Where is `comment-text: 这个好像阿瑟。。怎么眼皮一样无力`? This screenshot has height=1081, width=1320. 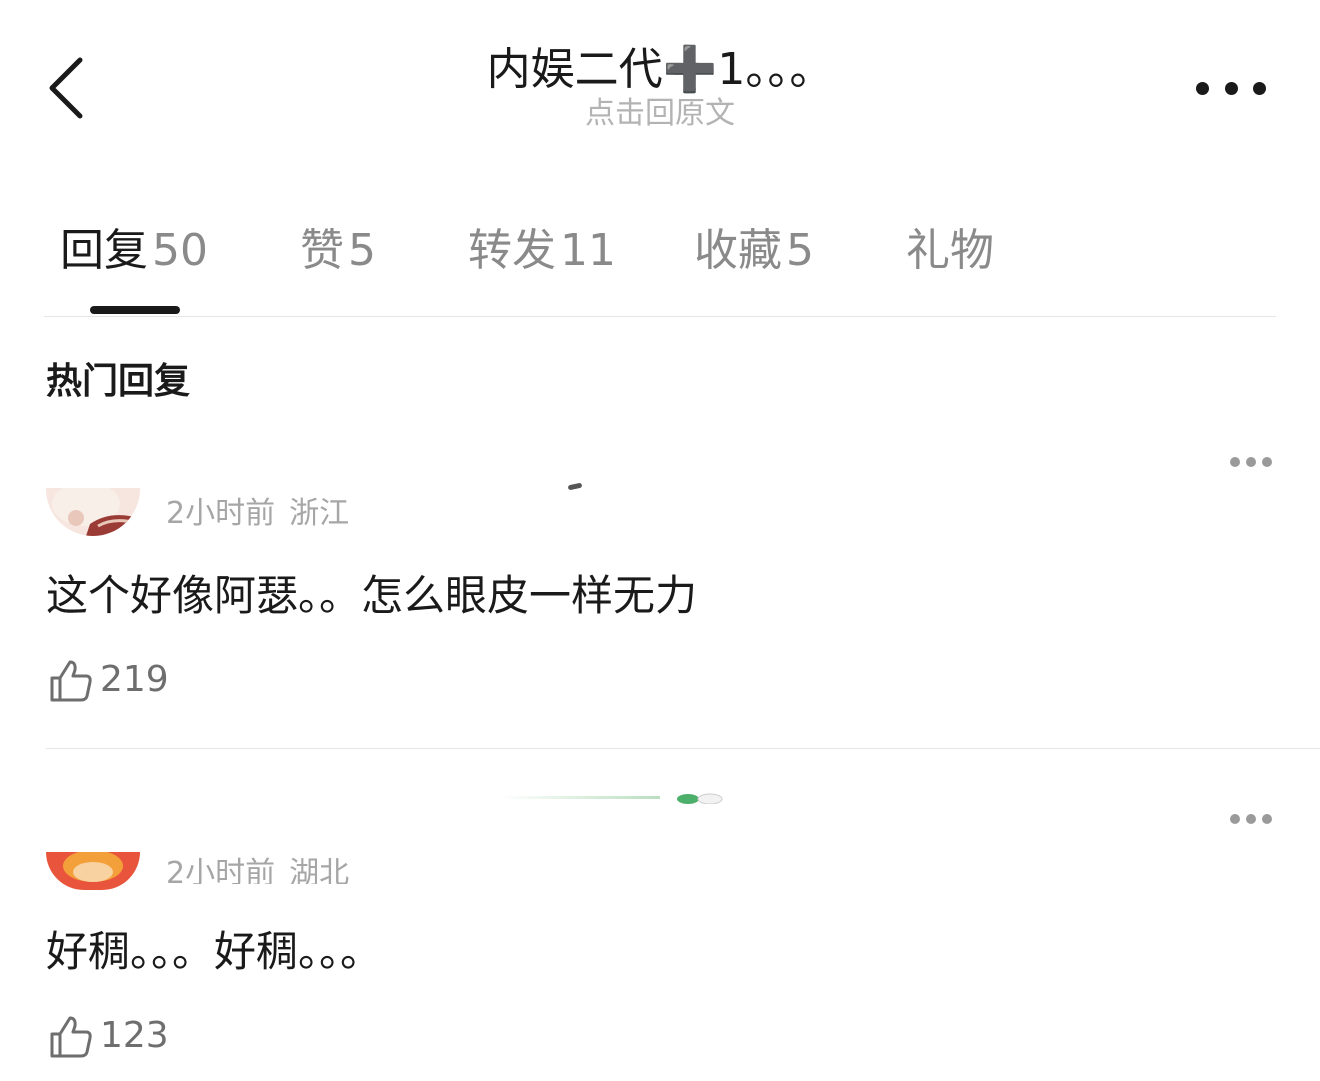 comment-text: 这个好像阿瑟。。怎么眼皮一样无力 is located at coordinates (372, 595).